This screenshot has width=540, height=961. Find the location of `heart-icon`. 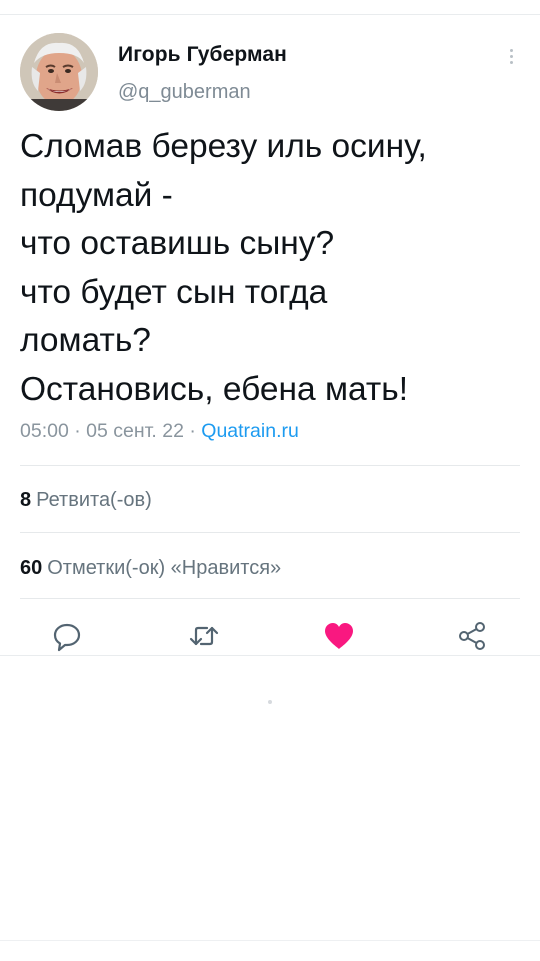

heart-icon is located at coordinates (339, 636).